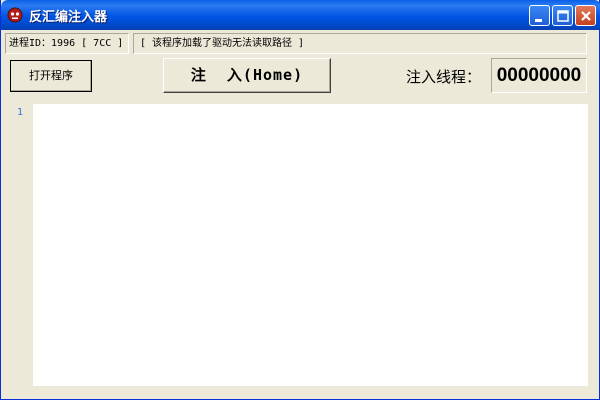  I want to click on app-icon, so click(15, 15).